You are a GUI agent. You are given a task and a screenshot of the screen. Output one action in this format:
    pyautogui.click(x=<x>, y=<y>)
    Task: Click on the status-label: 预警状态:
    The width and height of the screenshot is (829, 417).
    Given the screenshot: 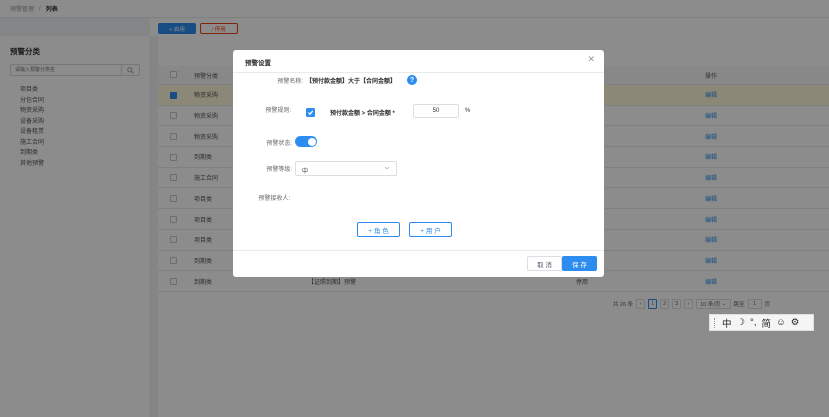 What is the action you would take?
    pyautogui.click(x=279, y=144)
    